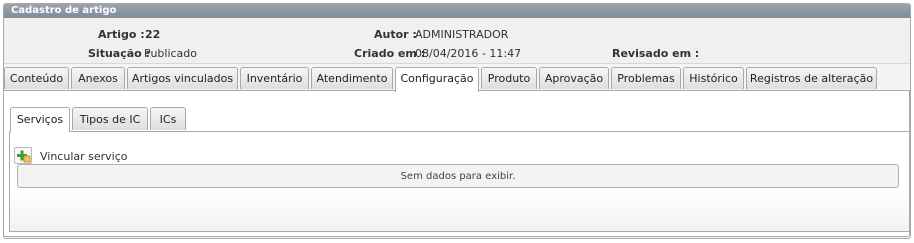  Describe the element at coordinates (462, 34) in the screenshot. I see `autor-value: ADMINISTRADOR` at that location.